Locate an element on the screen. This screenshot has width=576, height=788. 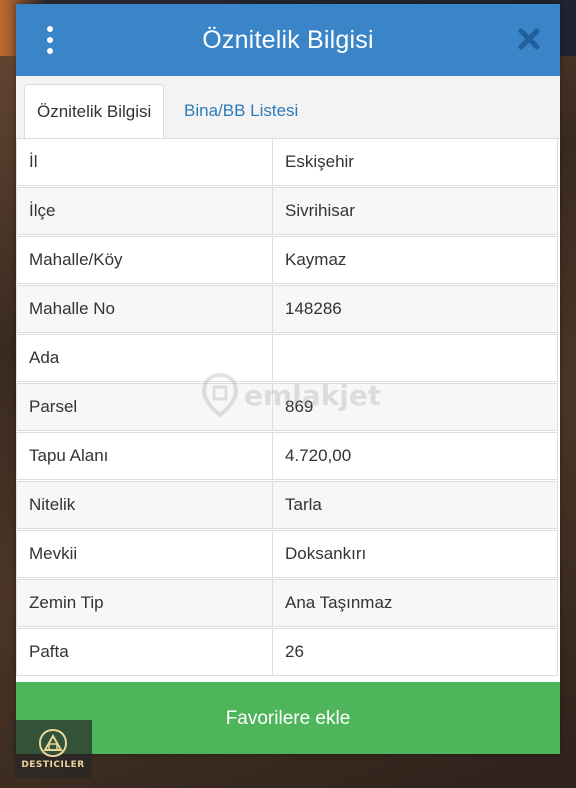
tab-building-list: Bina/BB Listesi is located at coordinates (241, 111).